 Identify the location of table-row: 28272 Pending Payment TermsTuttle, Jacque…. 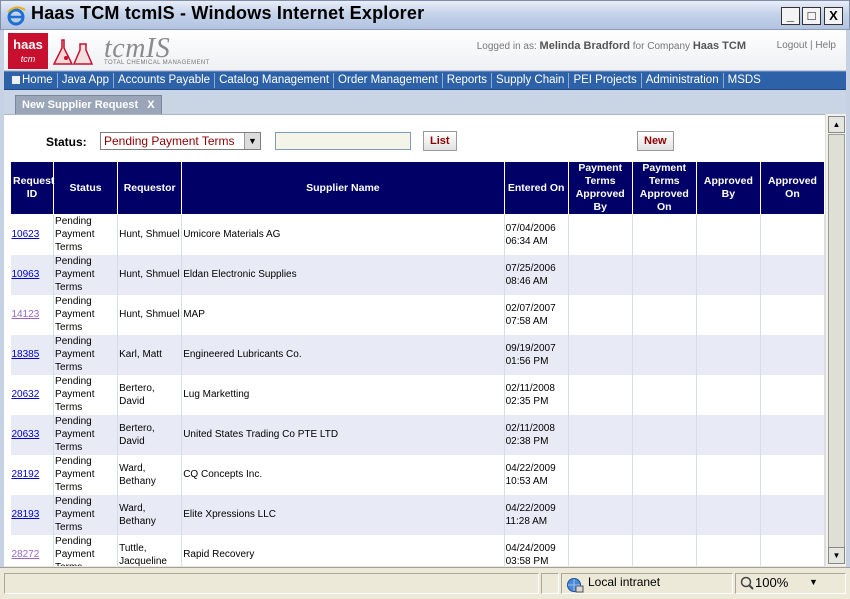
(417, 550).